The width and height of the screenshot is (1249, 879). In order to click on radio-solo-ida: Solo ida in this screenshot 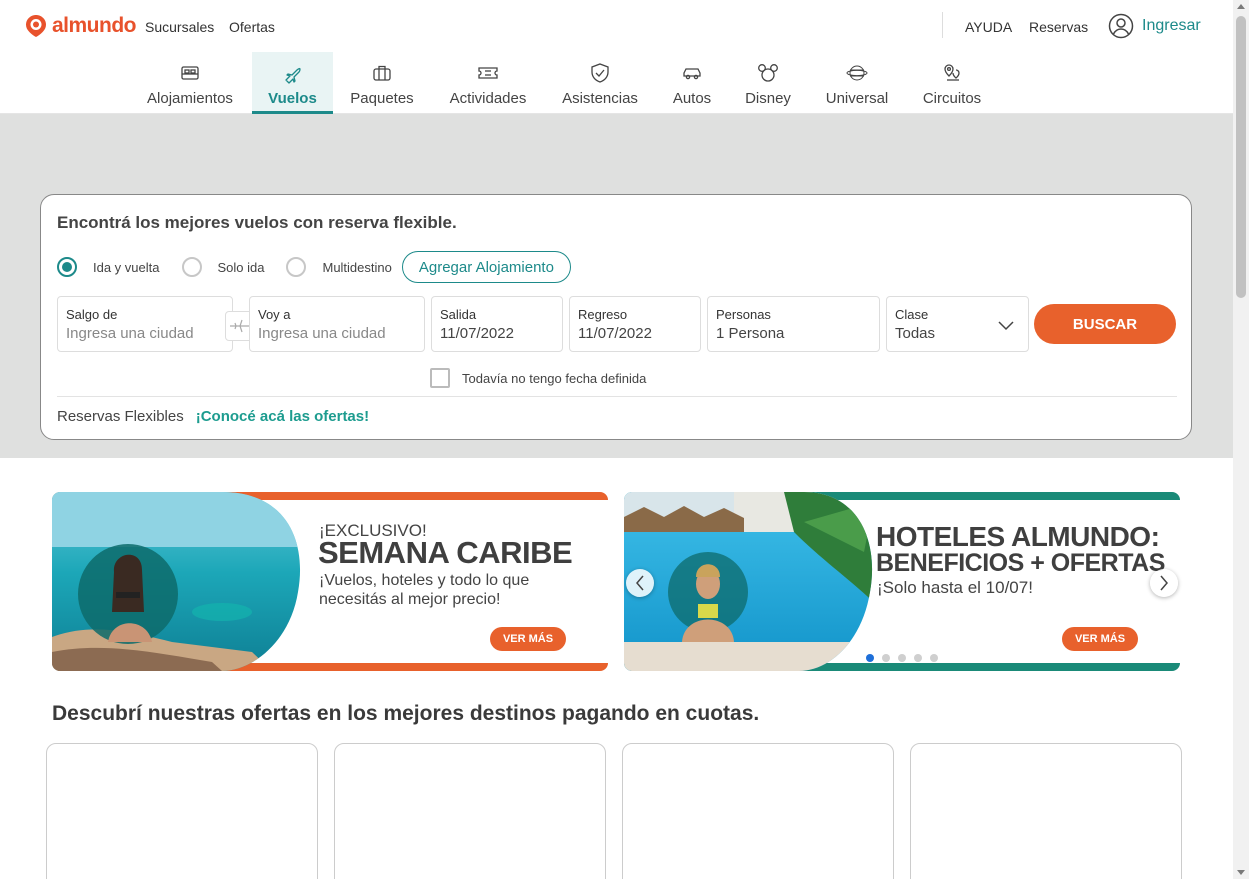, I will do `click(223, 267)`.